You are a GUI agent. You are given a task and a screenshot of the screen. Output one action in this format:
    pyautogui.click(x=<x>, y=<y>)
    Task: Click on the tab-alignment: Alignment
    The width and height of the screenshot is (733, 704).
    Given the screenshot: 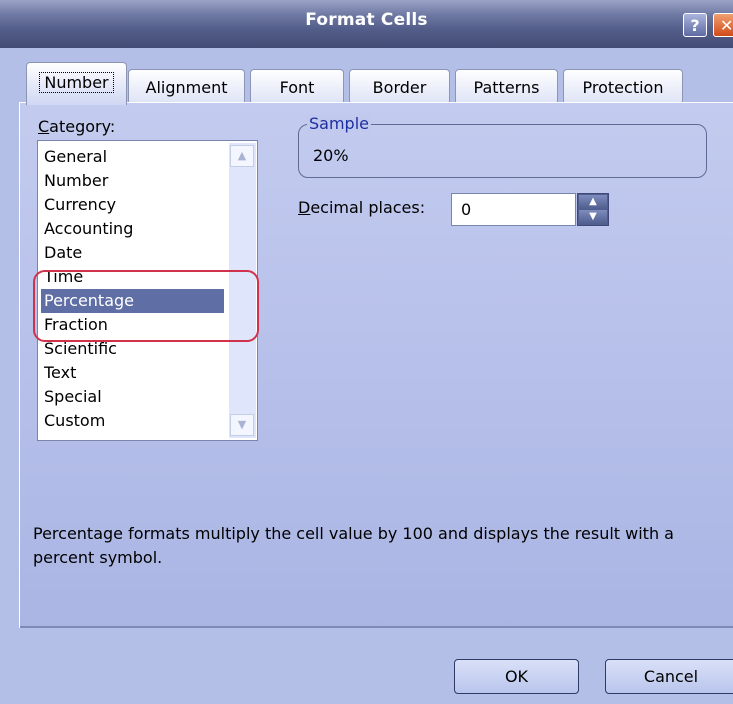 What is the action you would take?
    pyautogui.click(x=186, y=86)
    